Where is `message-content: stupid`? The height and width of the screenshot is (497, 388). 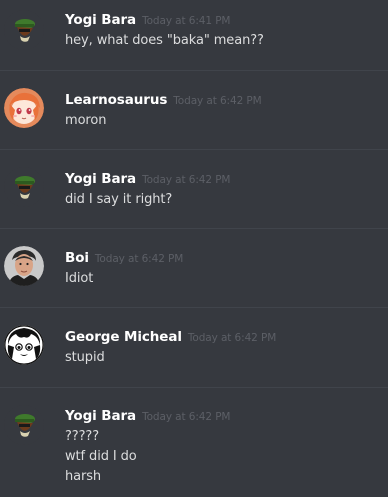 message-content: stupid is located at coordinates (85, 358).